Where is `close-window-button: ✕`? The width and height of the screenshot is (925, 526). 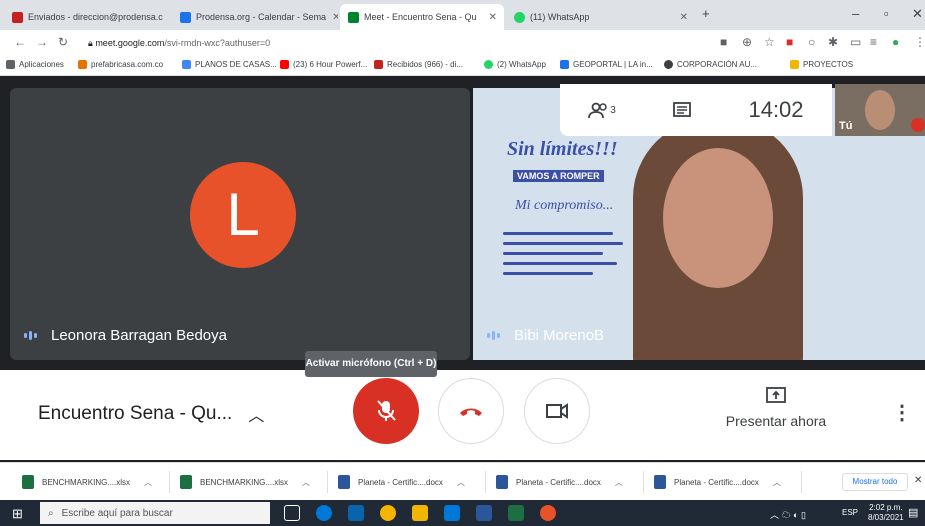 close-window-button: ✕ is located at coordinates (917, 14).